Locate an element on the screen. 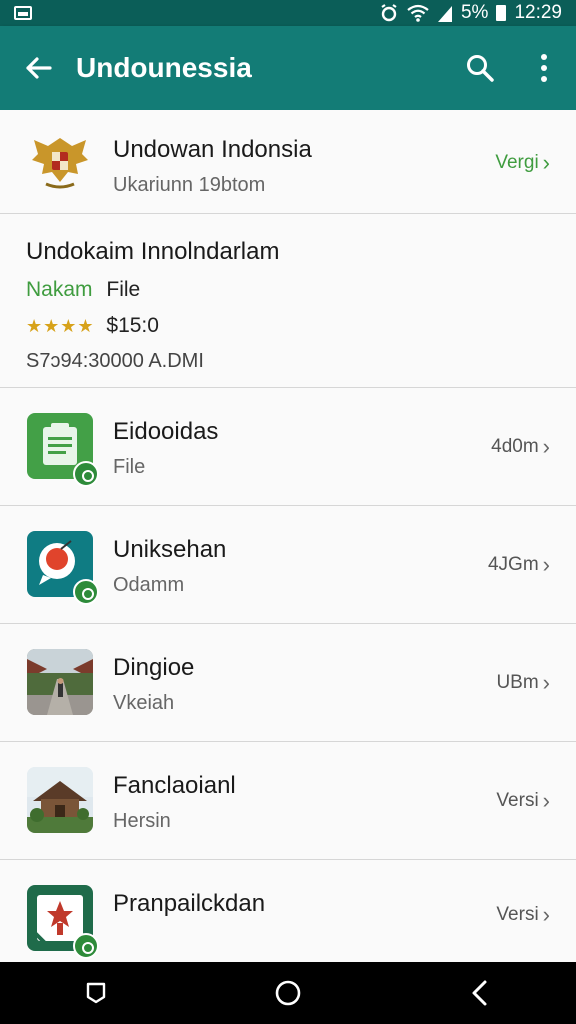 Image resolution: width=576 pixels, height=1024 pixels. house-photo-icon is located at coordinates (60, 800).